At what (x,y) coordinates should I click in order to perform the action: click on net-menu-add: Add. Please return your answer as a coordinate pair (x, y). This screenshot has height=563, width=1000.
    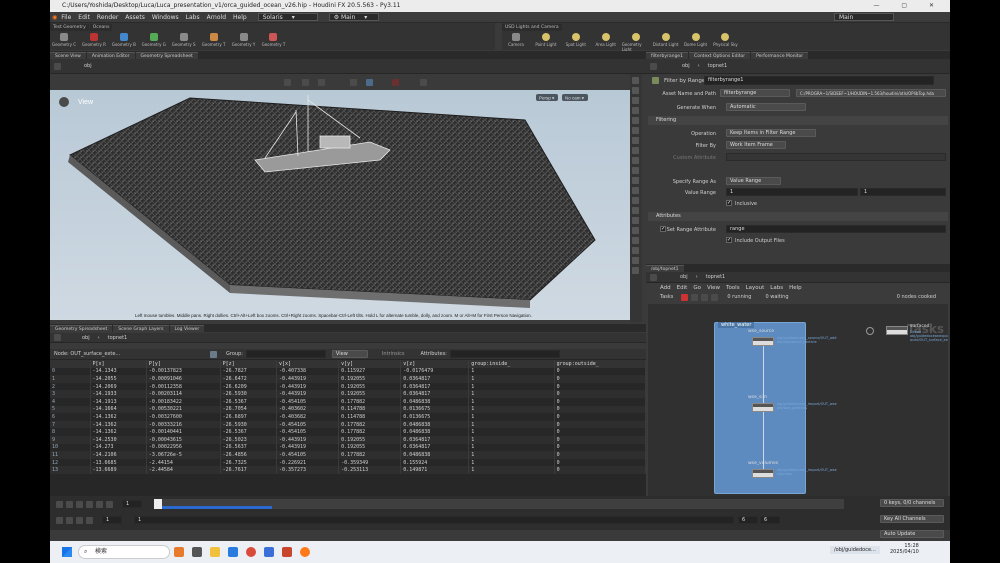
    Looking at the image, I should click on (665, 288).